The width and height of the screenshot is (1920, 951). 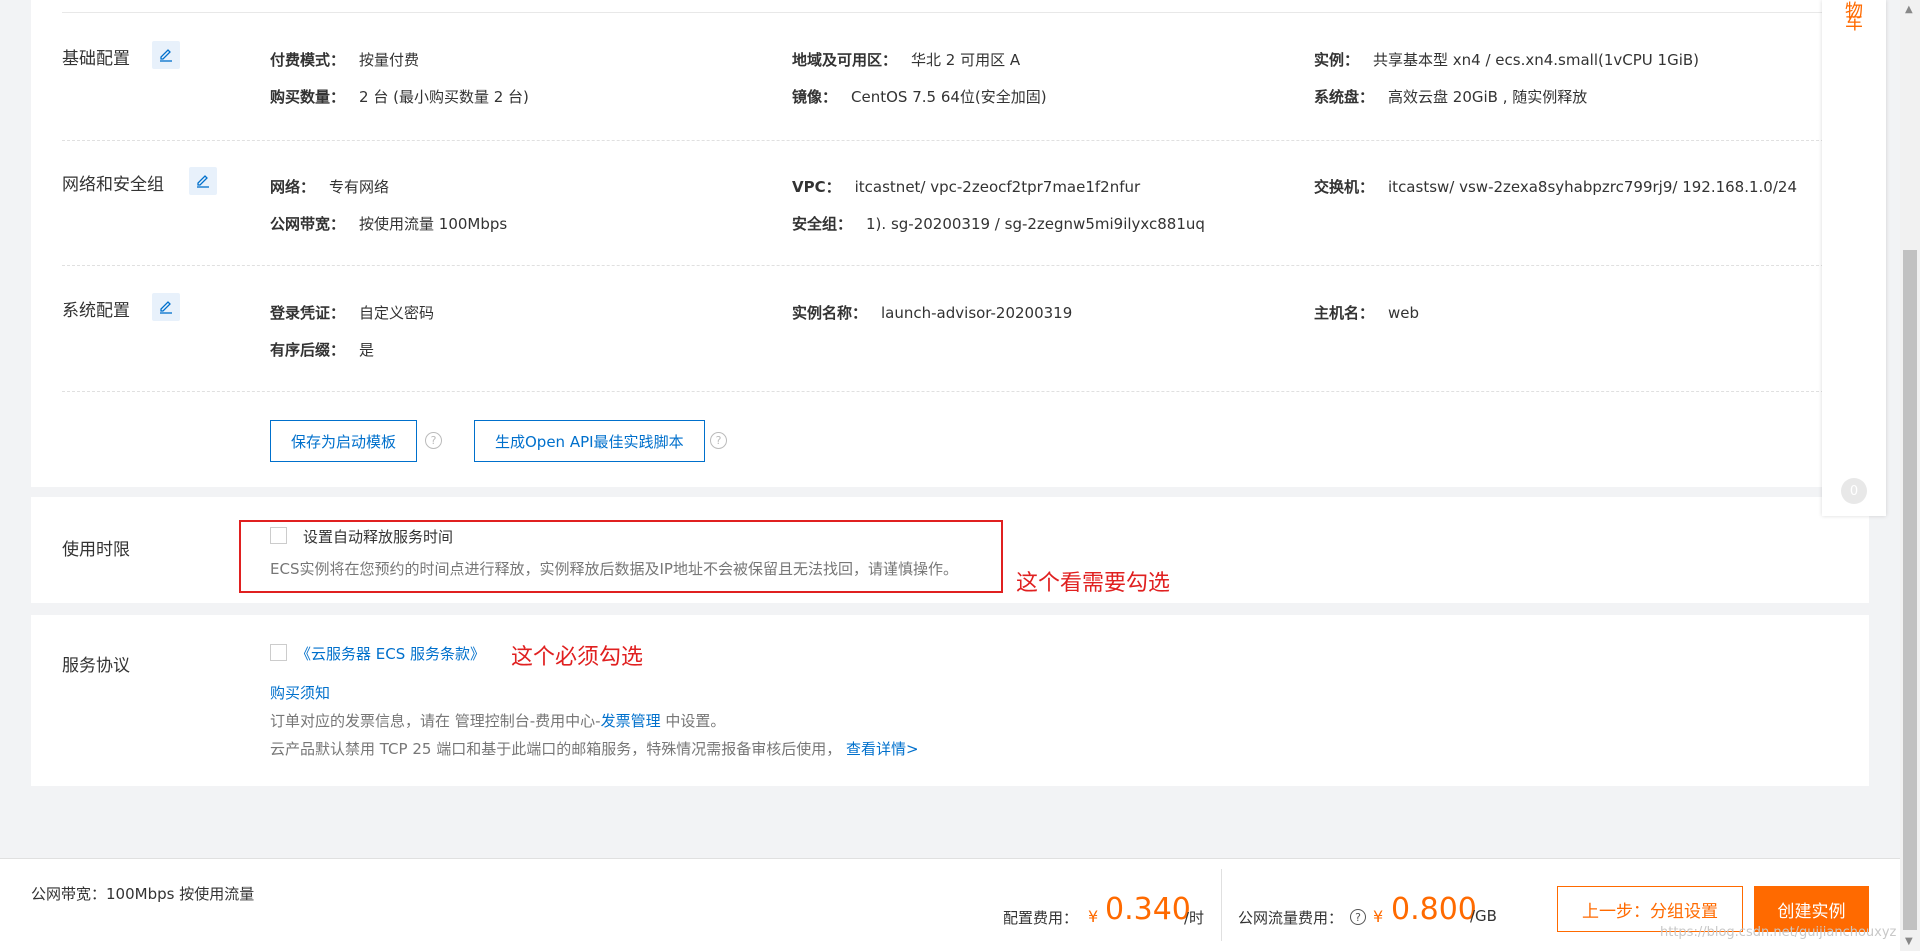 What do you see at coordinates (1451, 97) in the screenshot?
I see `field-system-disk: 系统盘： 高效云盘 20GiB , 随实例释放` at bounding box center [1451, 97].